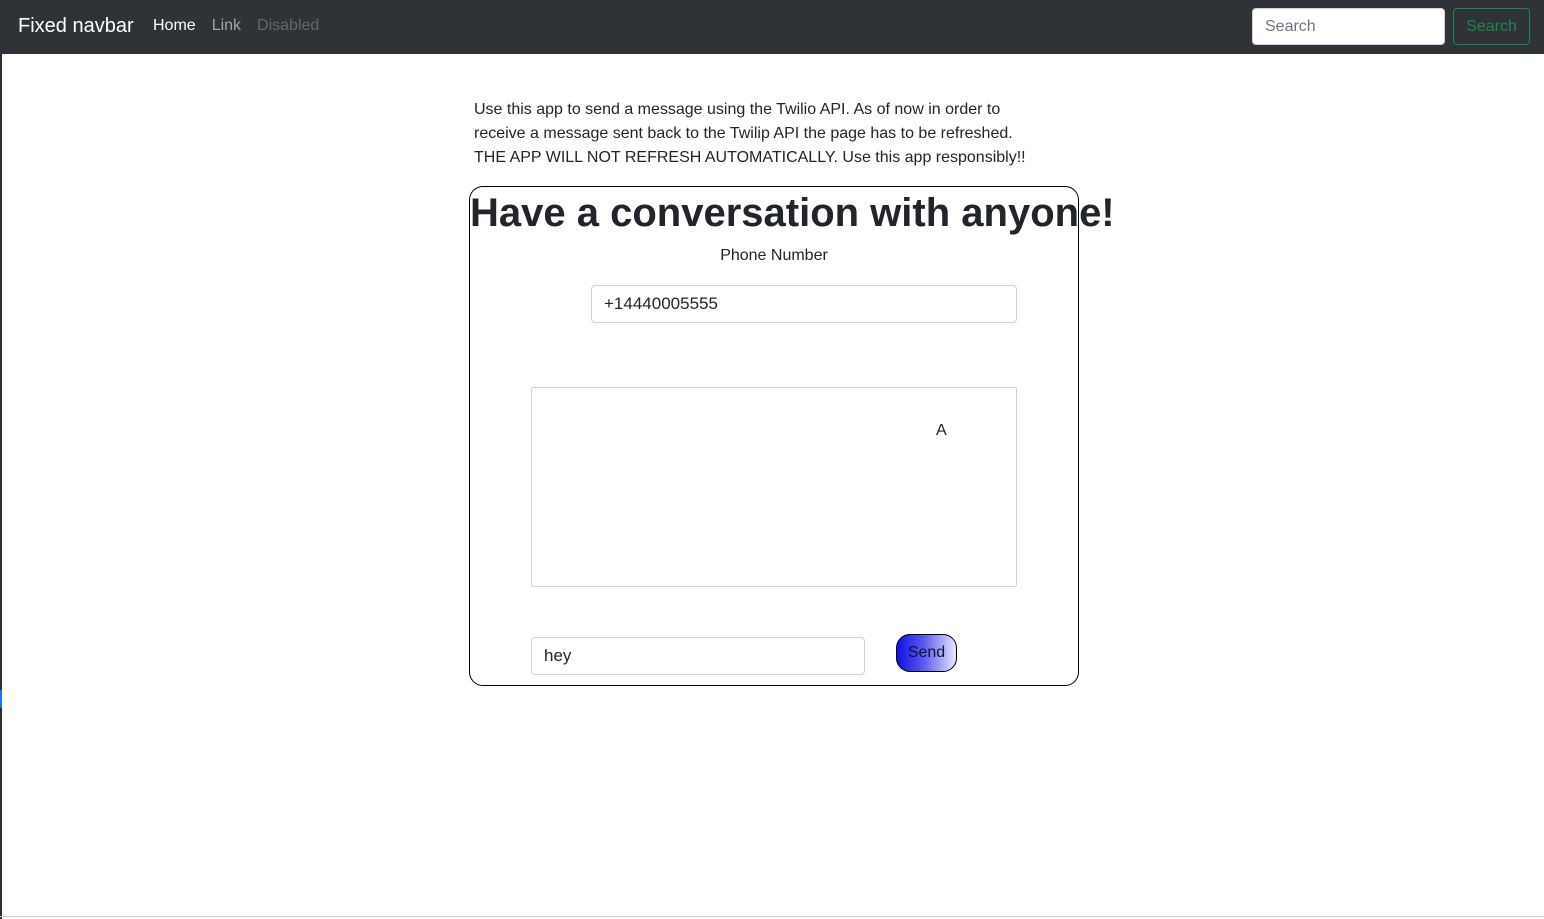  I want to click on messages-box: A, so click(774, 487).